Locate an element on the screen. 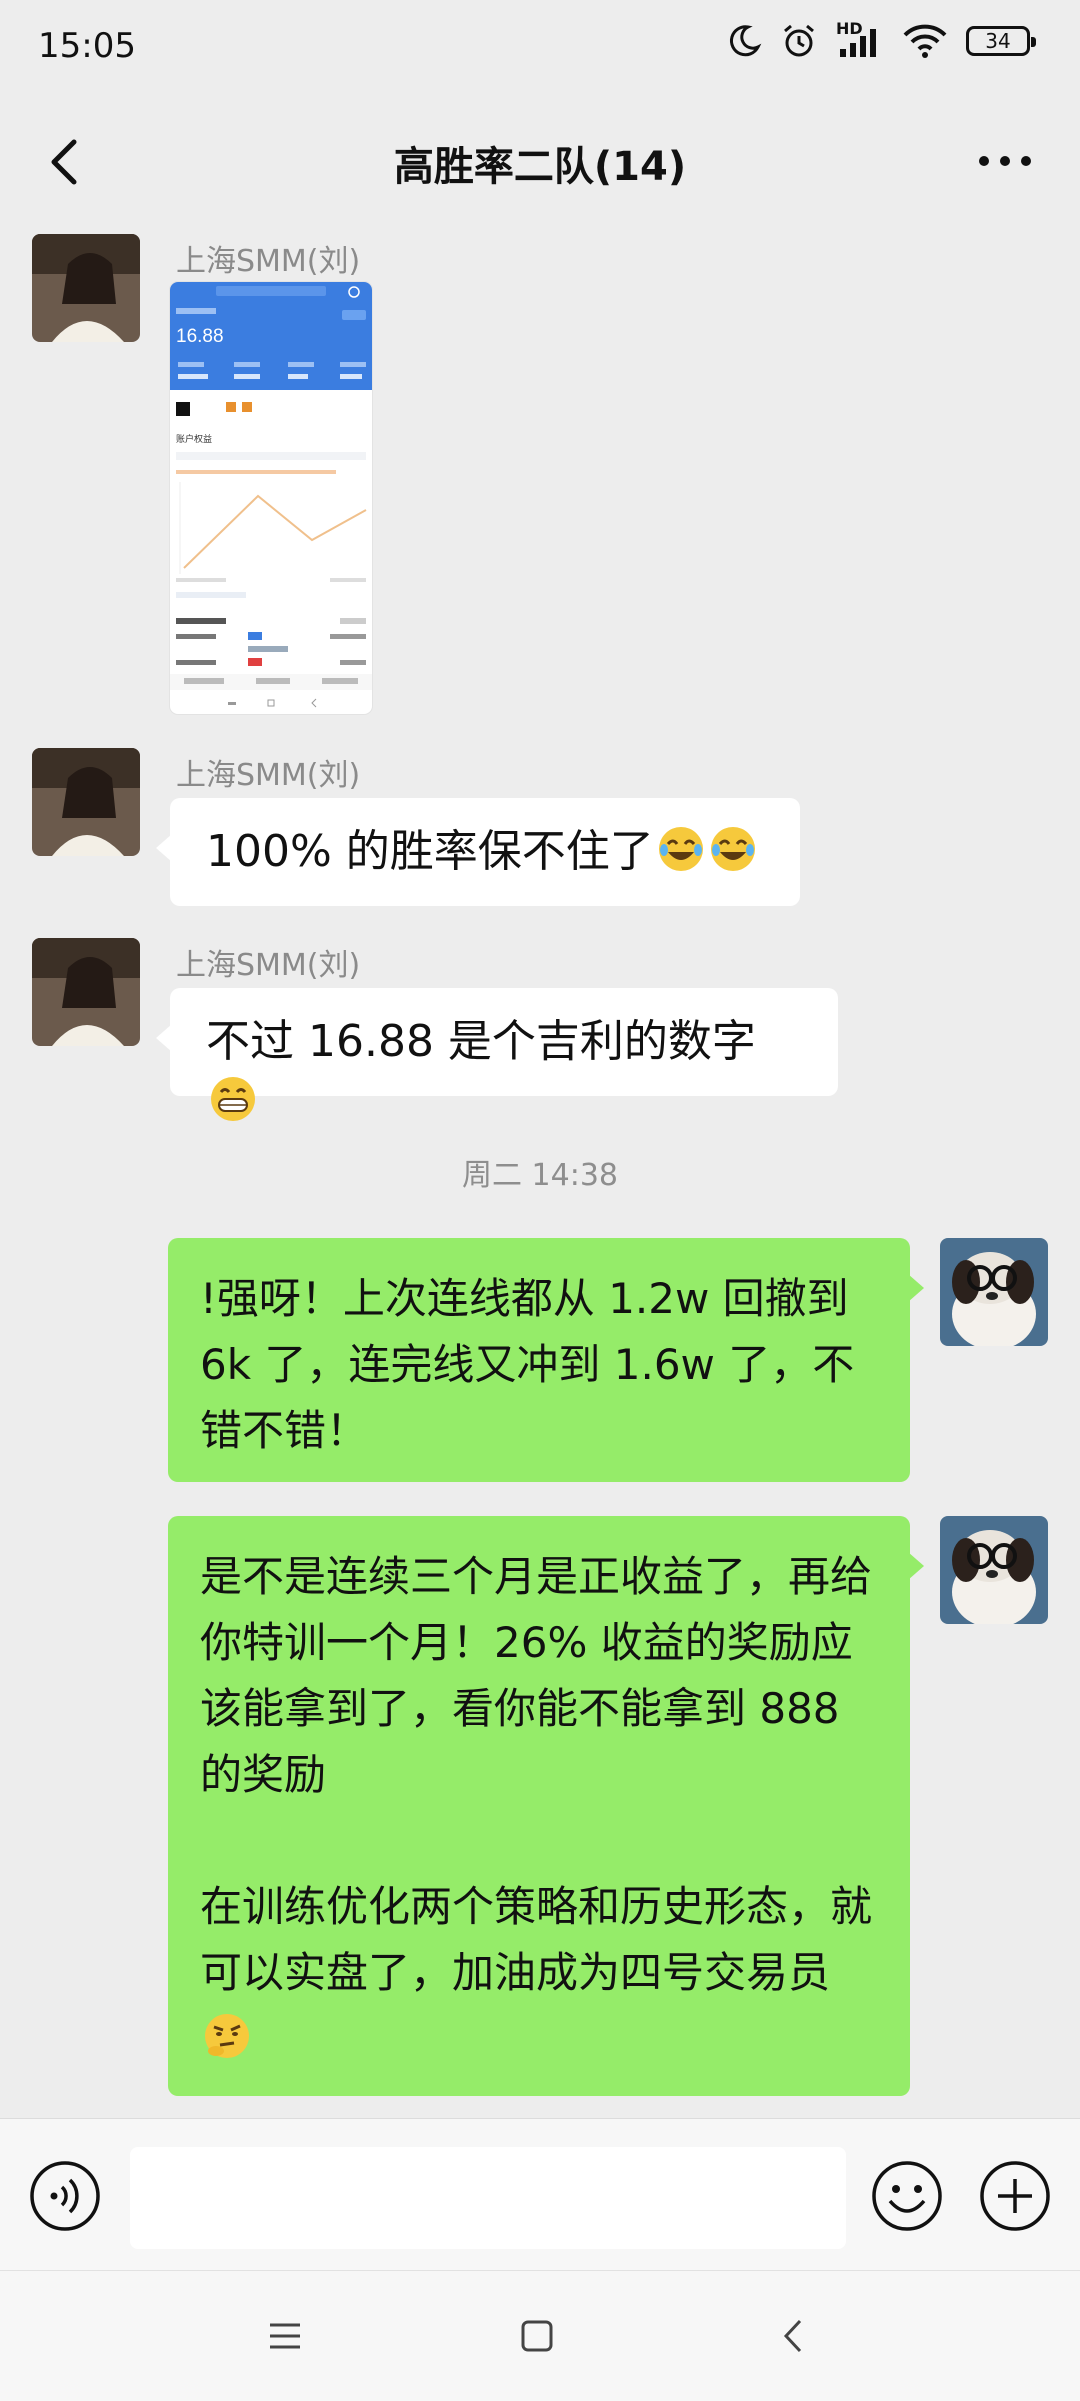 Image resolution: width=1080 pixels, height=2401 pixels. voice-input-icon is located at coordinates (65, 2196).